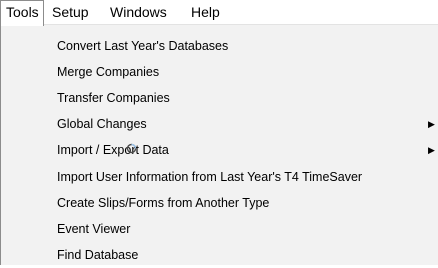 The height and width of the screenshot is (268, 438). What do you see at coordinates (205, 12) in the screenshot?
I see `menu-help: Help` at bounding box center [205, 12].